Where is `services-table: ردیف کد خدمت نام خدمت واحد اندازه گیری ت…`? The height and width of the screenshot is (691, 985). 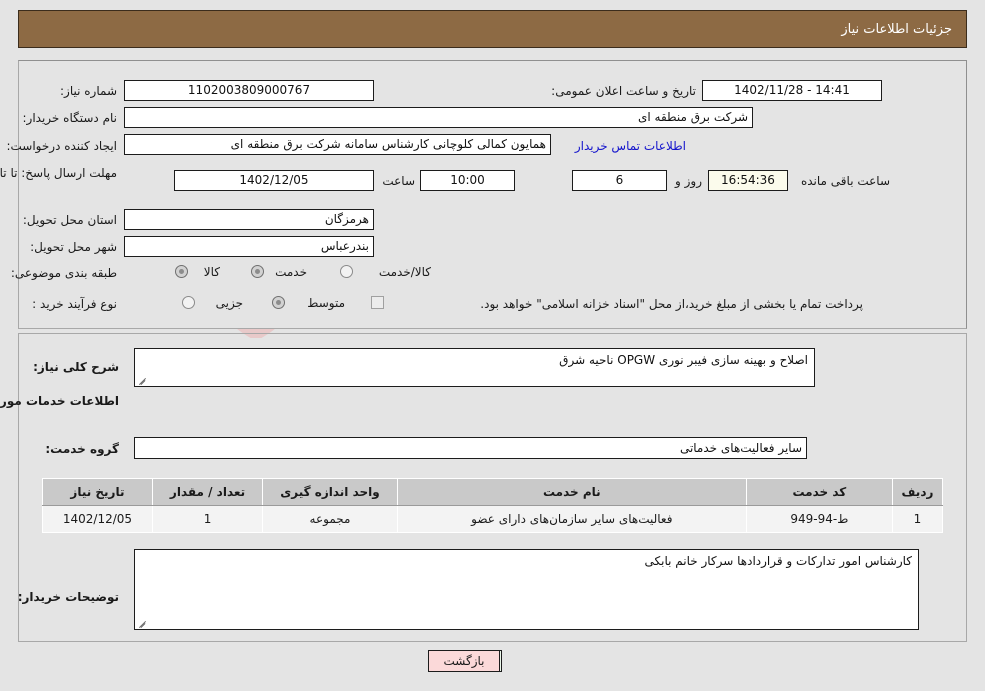
services-table: ردیف کد خدمت نام خدمت واحد اندازه گیری ت… is located at coordinates (493, 505).